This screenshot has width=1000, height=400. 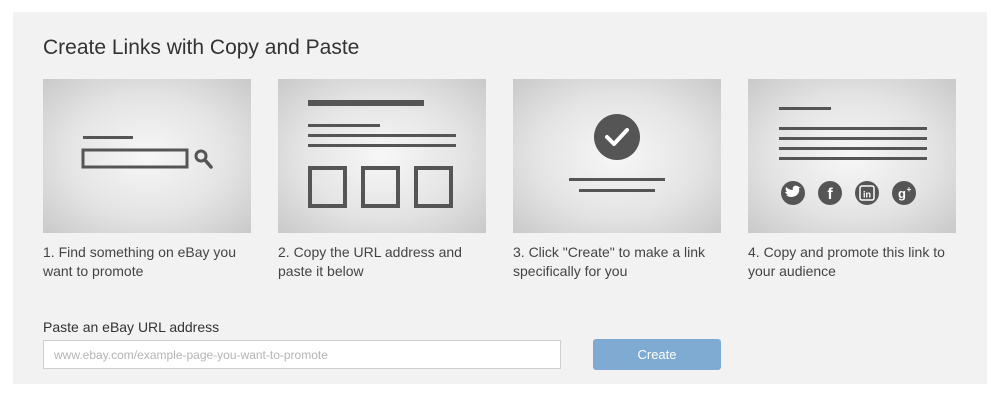 I want to click on linkedin-icon: in, so click(x=867, y=193).